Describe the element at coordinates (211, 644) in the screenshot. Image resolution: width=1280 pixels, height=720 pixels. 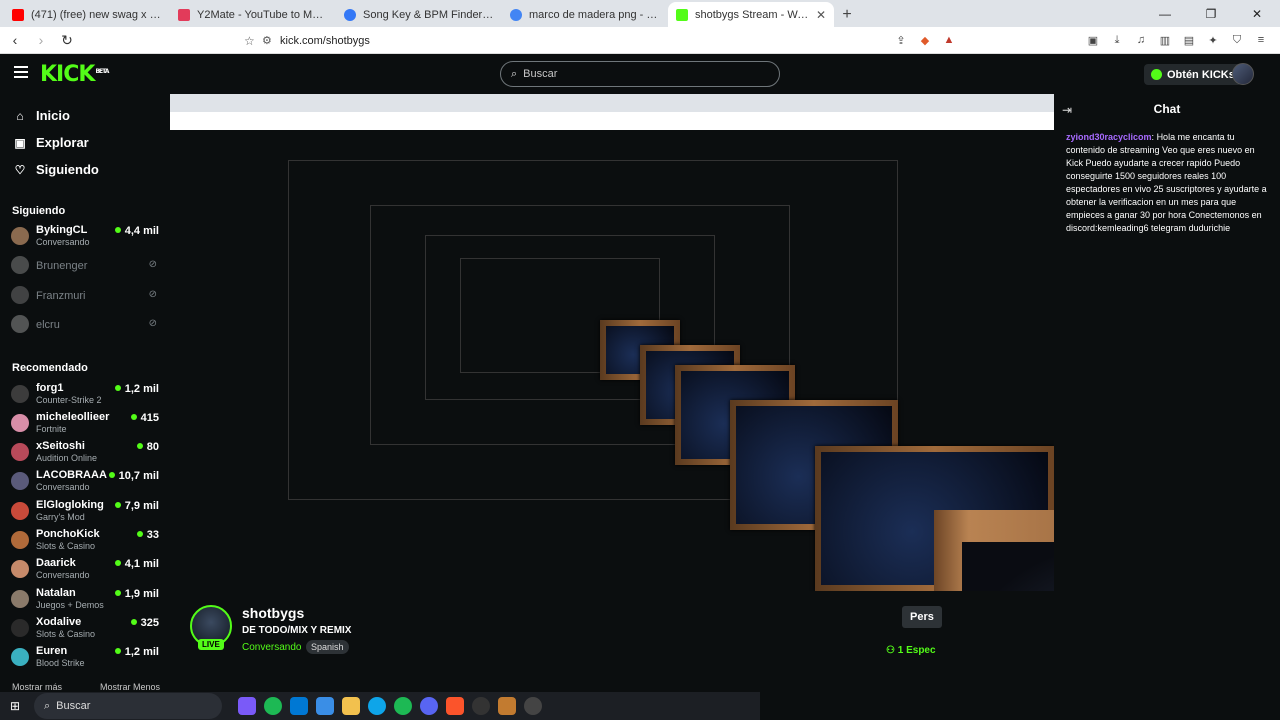
I see `live-badge: LIVE` at that location.